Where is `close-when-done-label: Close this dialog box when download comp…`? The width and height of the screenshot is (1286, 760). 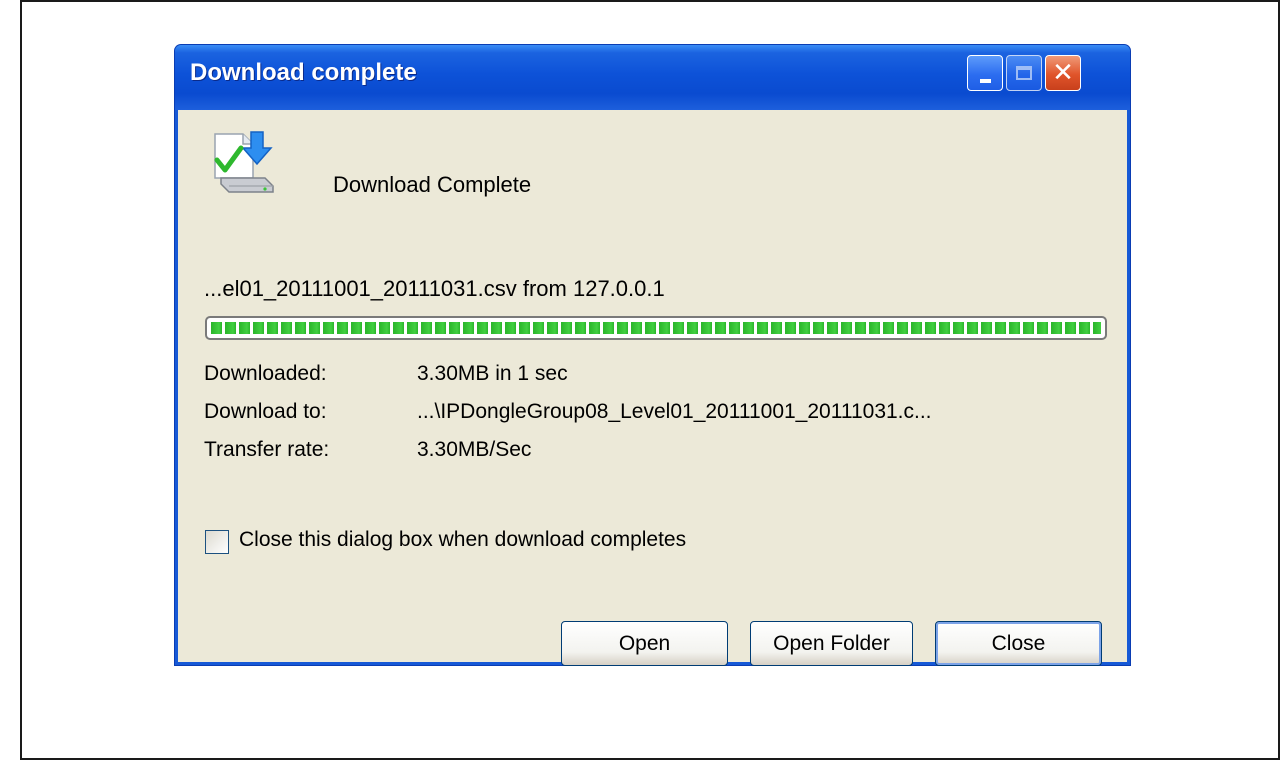
close-when-done-label: Close this dialog box when download comp… is located at coordinates (462, 540).